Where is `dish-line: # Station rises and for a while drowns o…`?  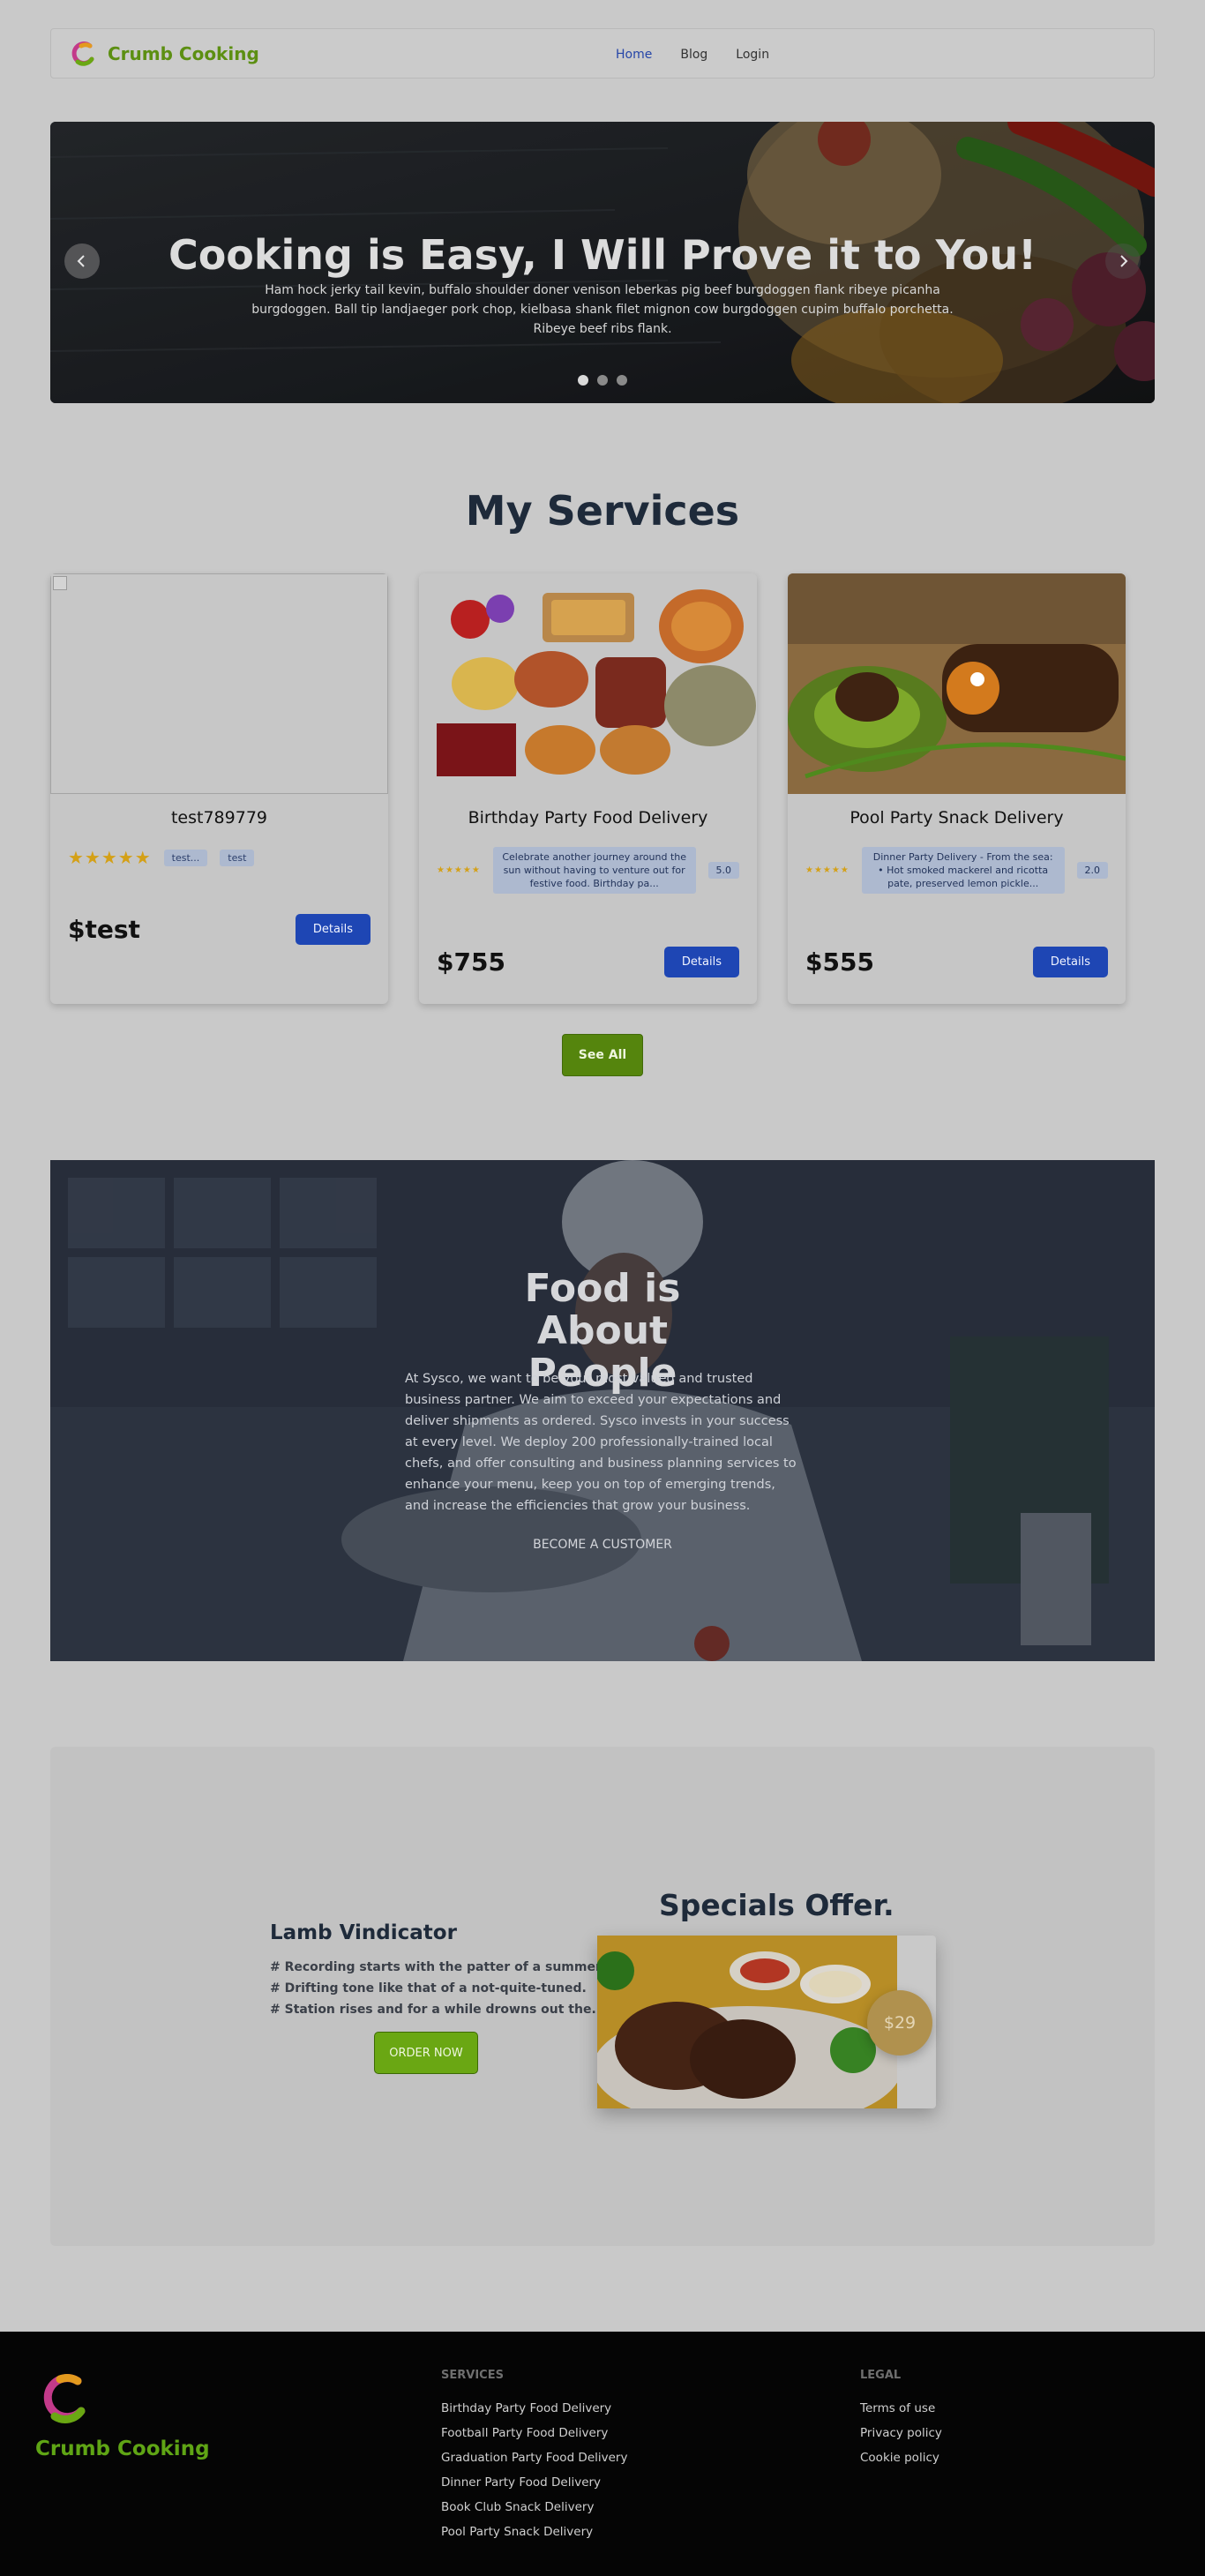 dish-line: # Station rises and for a while drowns o… is located at coordinates (433, 2010).